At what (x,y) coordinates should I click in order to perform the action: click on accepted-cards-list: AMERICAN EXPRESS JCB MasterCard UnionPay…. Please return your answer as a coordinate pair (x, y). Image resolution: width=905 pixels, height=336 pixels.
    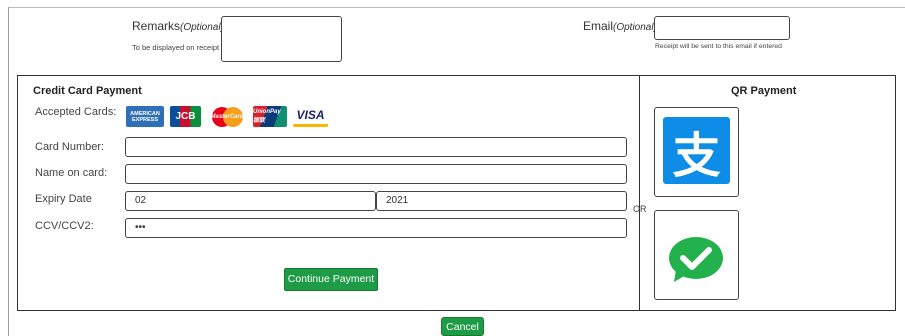
    Looking at the image, I should click on (227, 116).